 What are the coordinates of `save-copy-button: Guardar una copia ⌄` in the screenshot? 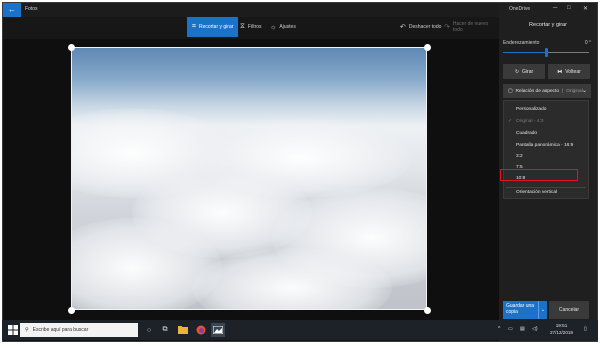 It's located at (525, 310).